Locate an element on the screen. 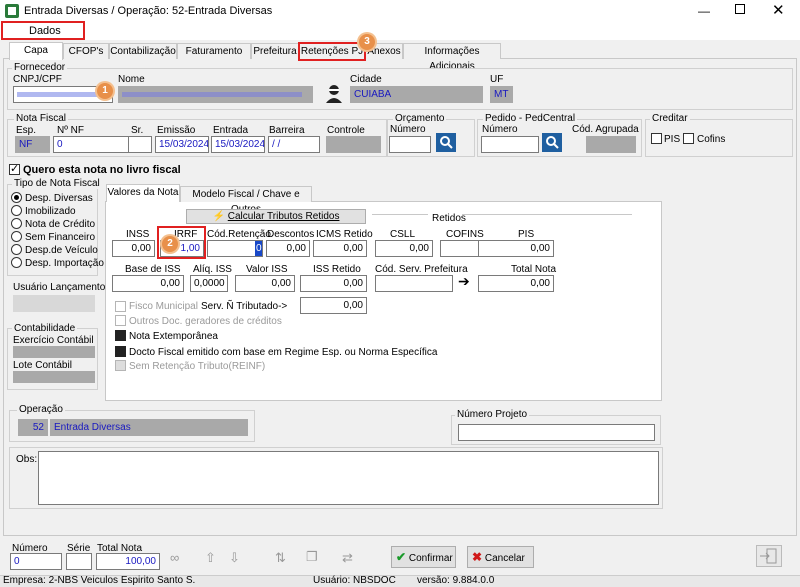 The height and width of the screenshot is (587, 800). check-icon: ✔ is located at coordinates (401, 557).